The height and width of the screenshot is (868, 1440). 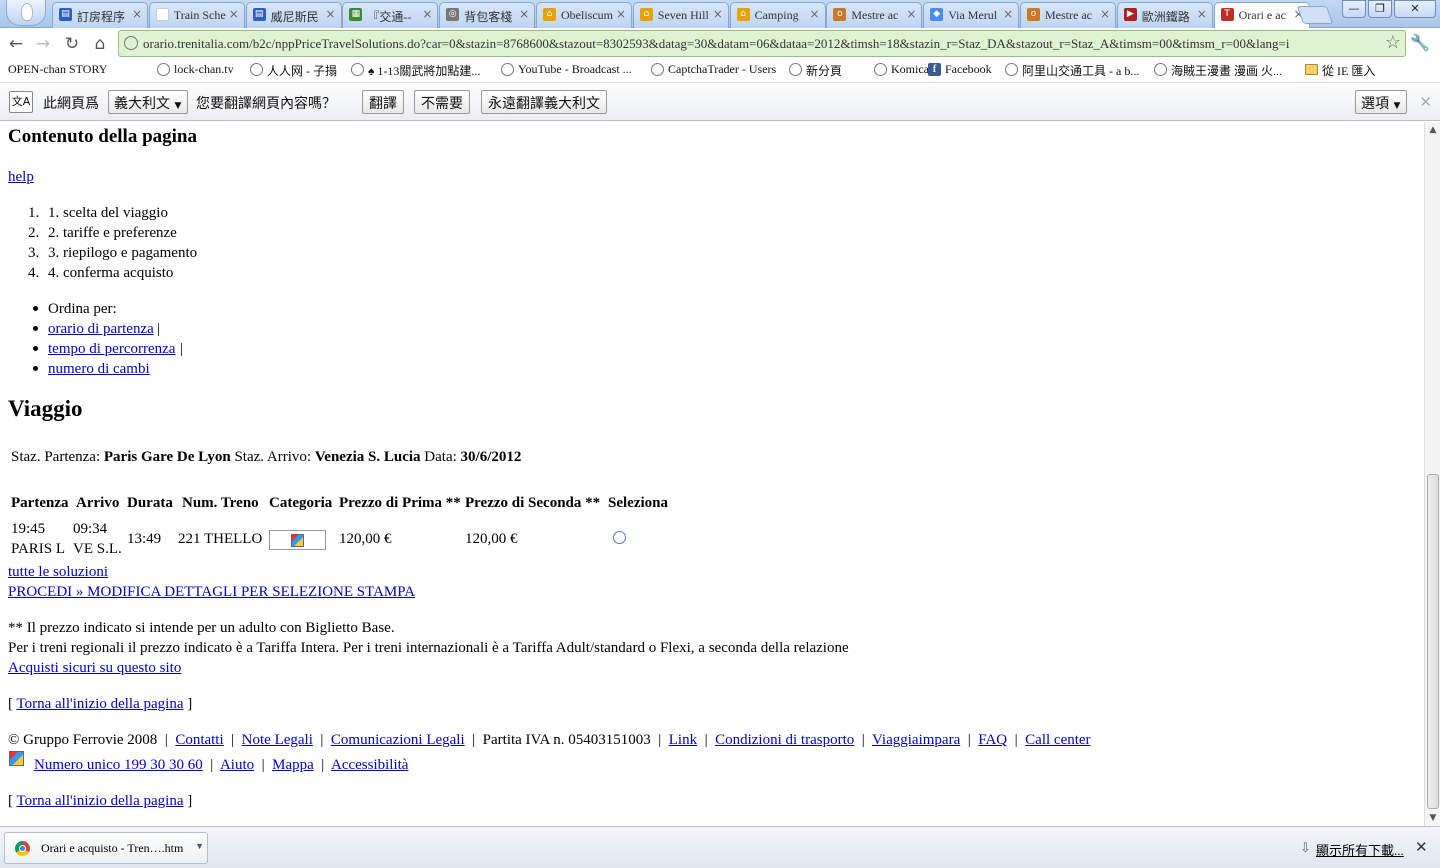 What do you see at coordinates (16, 44) in the screenshot?
I see `back-arrow-icon: ←` at bounding box center [16, 44].